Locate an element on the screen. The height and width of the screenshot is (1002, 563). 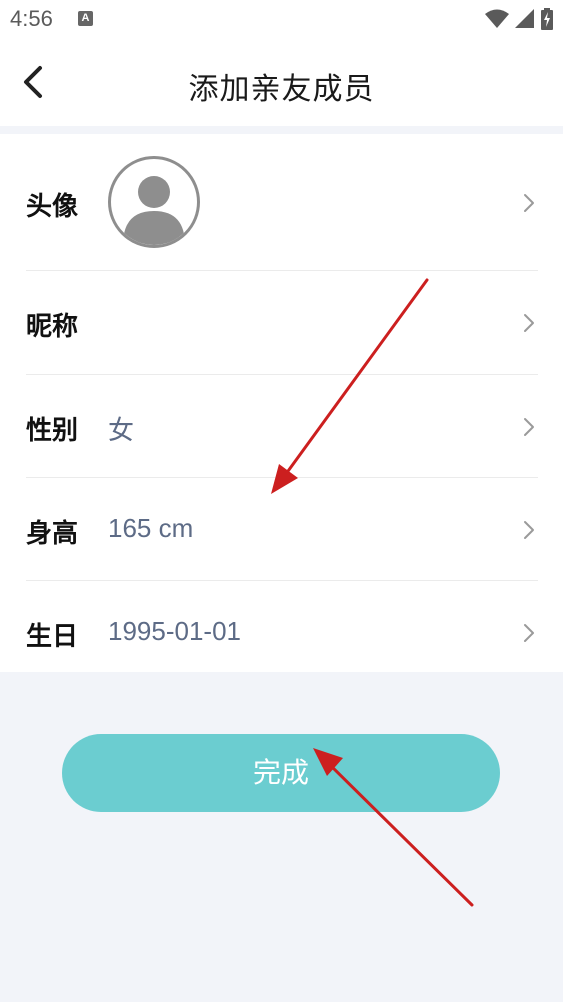
row-height: 身高 165 cm is located at coordinates (282, 529).